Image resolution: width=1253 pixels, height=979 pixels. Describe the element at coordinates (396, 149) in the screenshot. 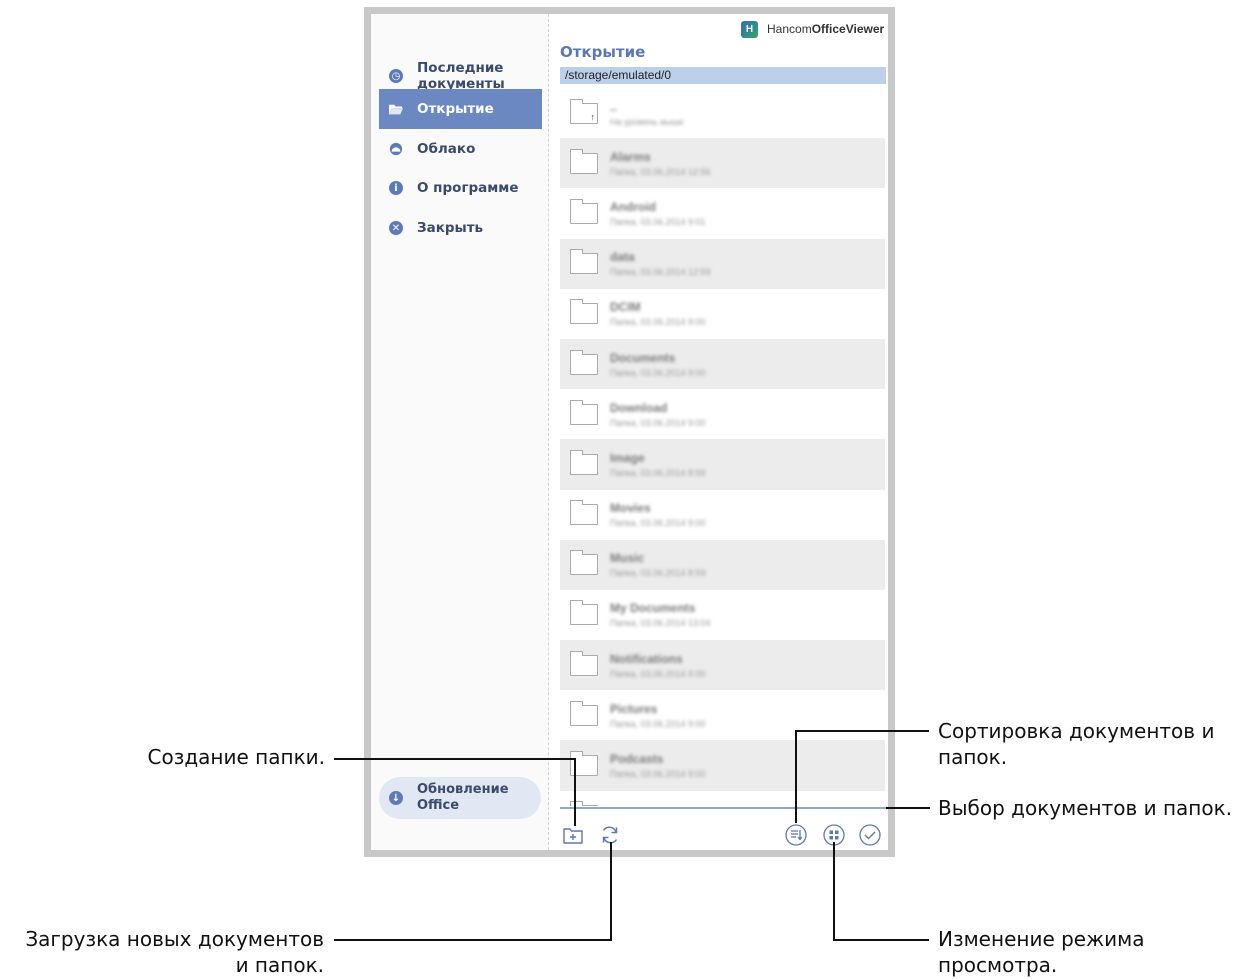

I see `cloud-icon` at that location.